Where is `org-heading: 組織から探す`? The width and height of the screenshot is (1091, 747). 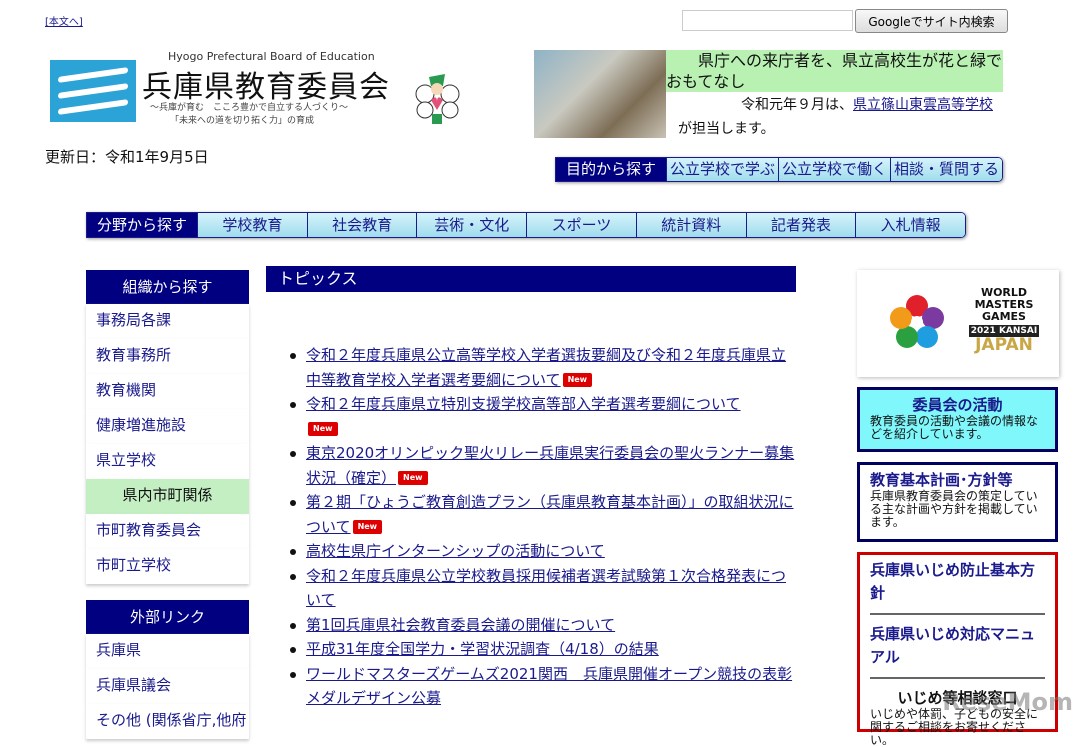
org-heading: 組織から探す is located at coordinates (167, 287).